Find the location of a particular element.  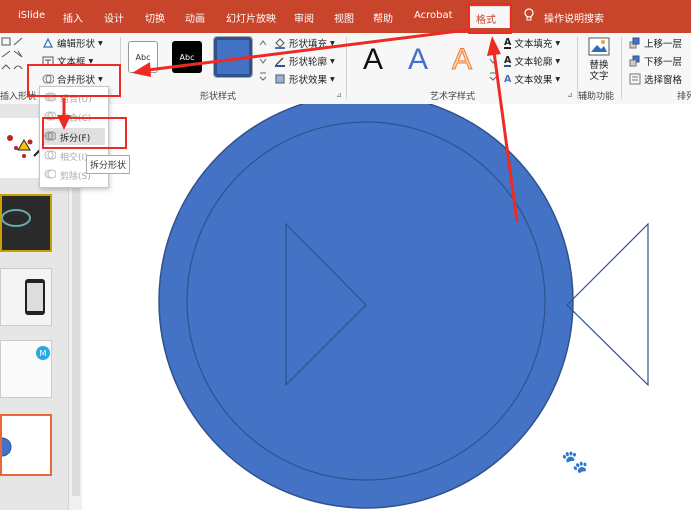

image-icon is located at coordinates (599, 48).